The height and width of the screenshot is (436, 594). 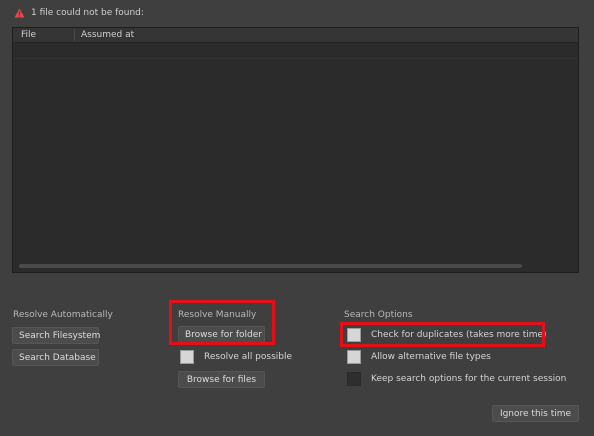 What do you see at coordinates (63, 315) in the screenshot?
I see `resolve-automatically-title: Resolve Automatically` at bounding box center [63, 315].